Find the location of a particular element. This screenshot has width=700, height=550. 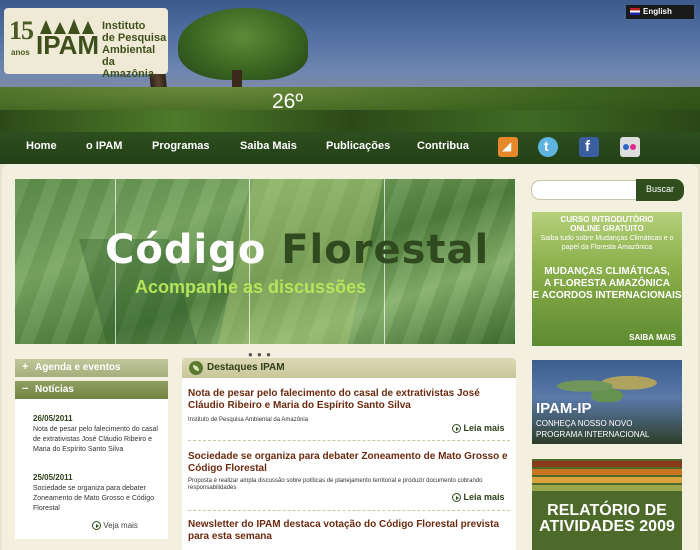

world-map-icon is located at coordinates (607, 386).